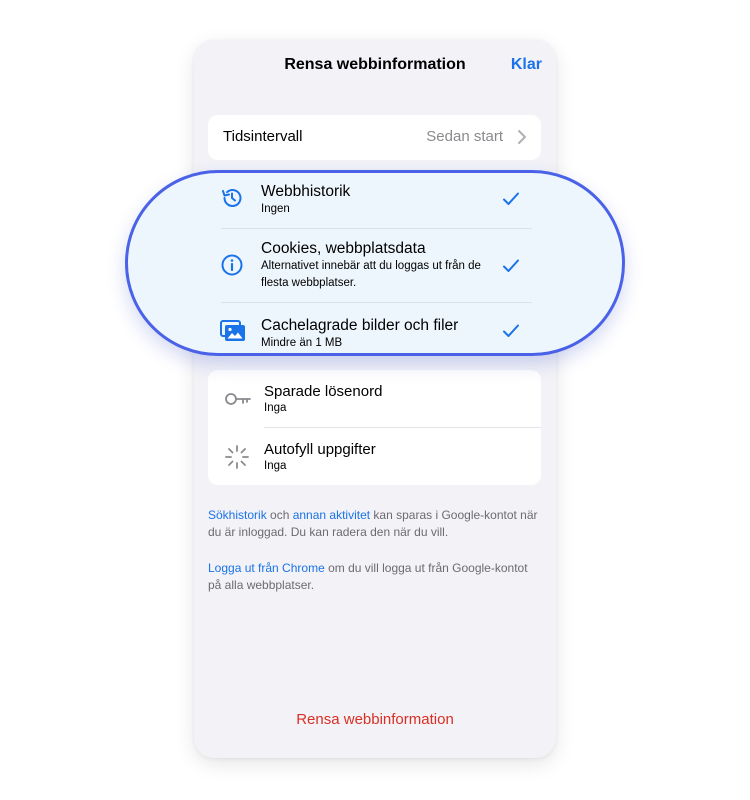 The width and height of the screenshot is (750, 800). I want to click on time-range-value: Sedan start, so click(464, 136).